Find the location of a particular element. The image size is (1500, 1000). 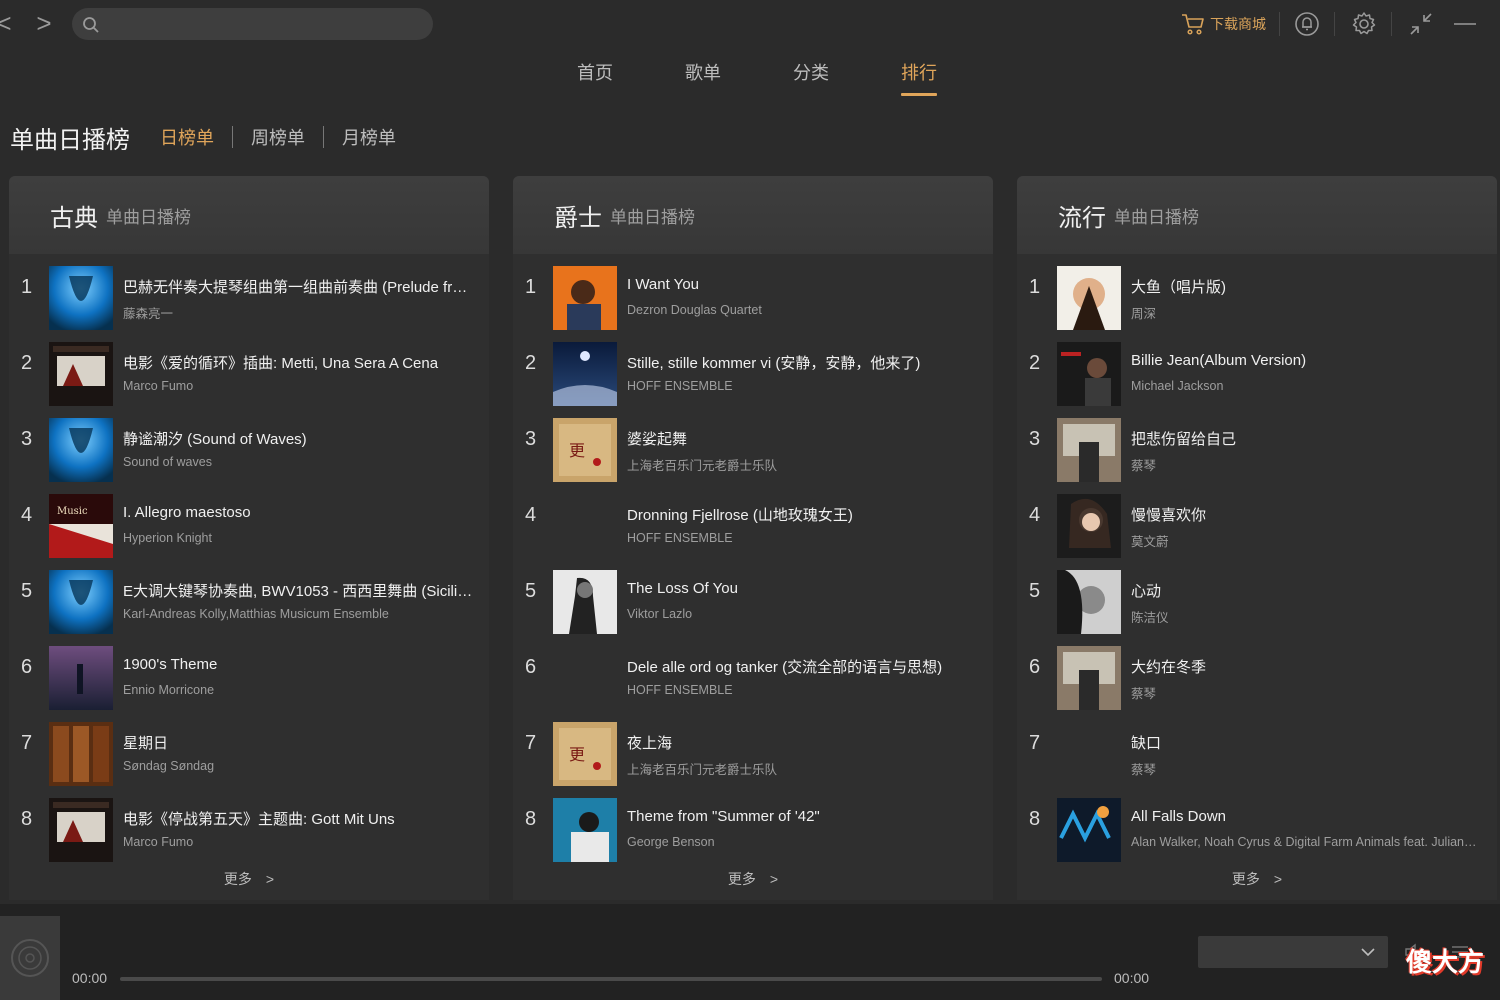

card-header: 流行 单曲日播榜 is located at coordinates (1257, 215).